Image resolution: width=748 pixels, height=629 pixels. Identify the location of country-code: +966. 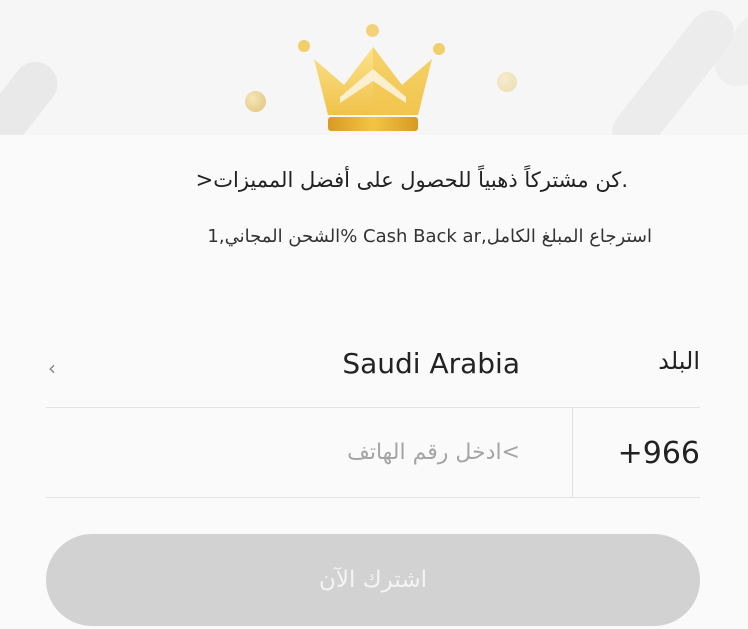
(658, 453).